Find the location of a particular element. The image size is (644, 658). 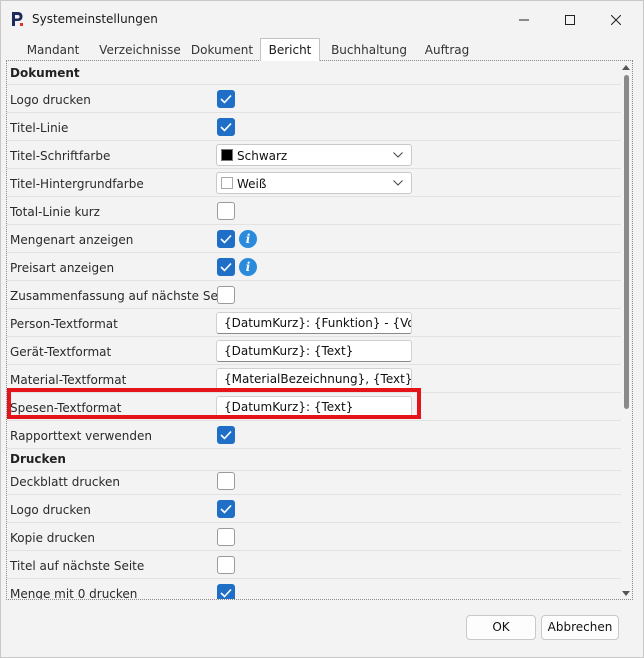

tab-mandant: Mandant is located at coordinates (53, 51).